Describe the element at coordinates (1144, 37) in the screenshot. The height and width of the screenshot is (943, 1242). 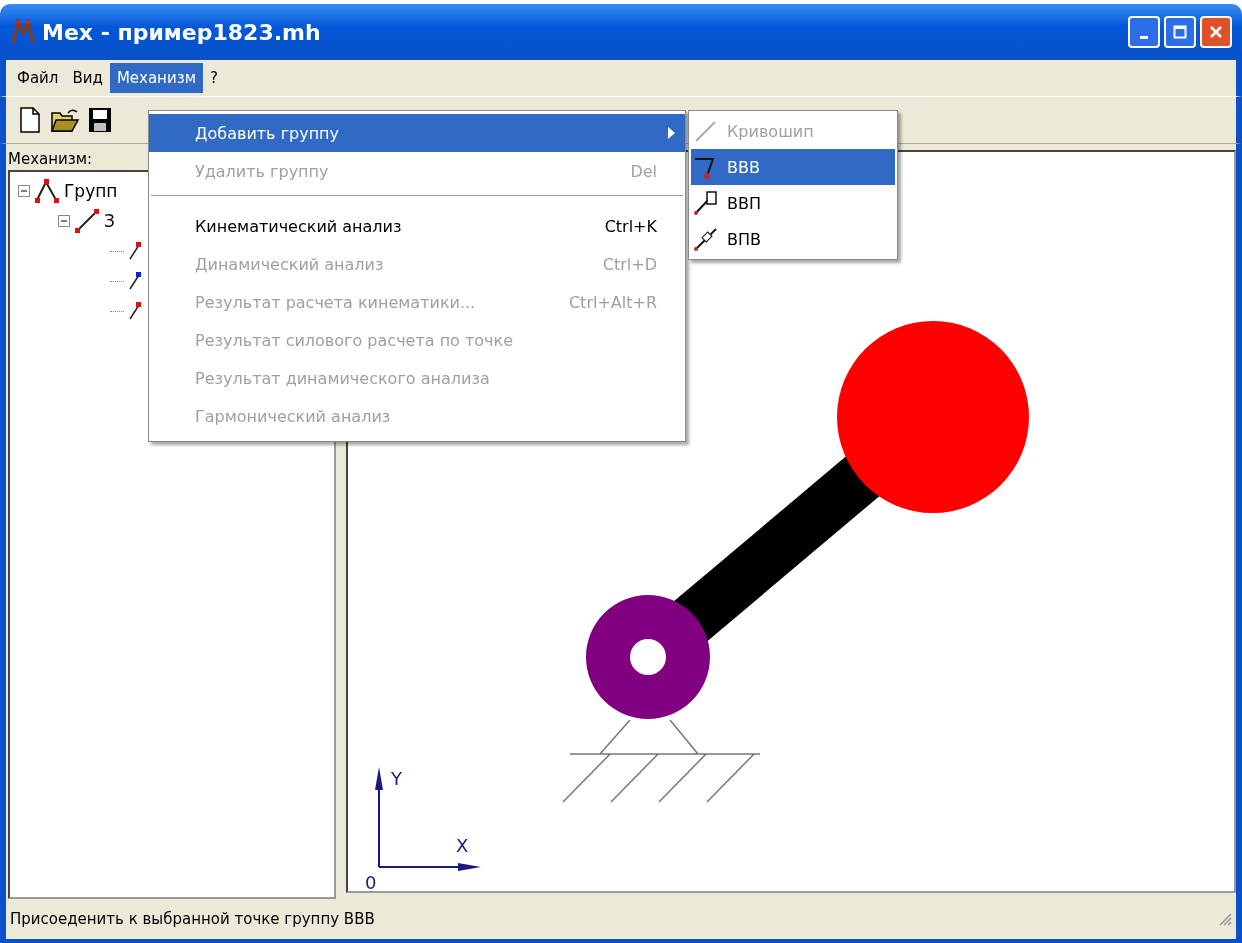
I see `minimize-icon` at that location.